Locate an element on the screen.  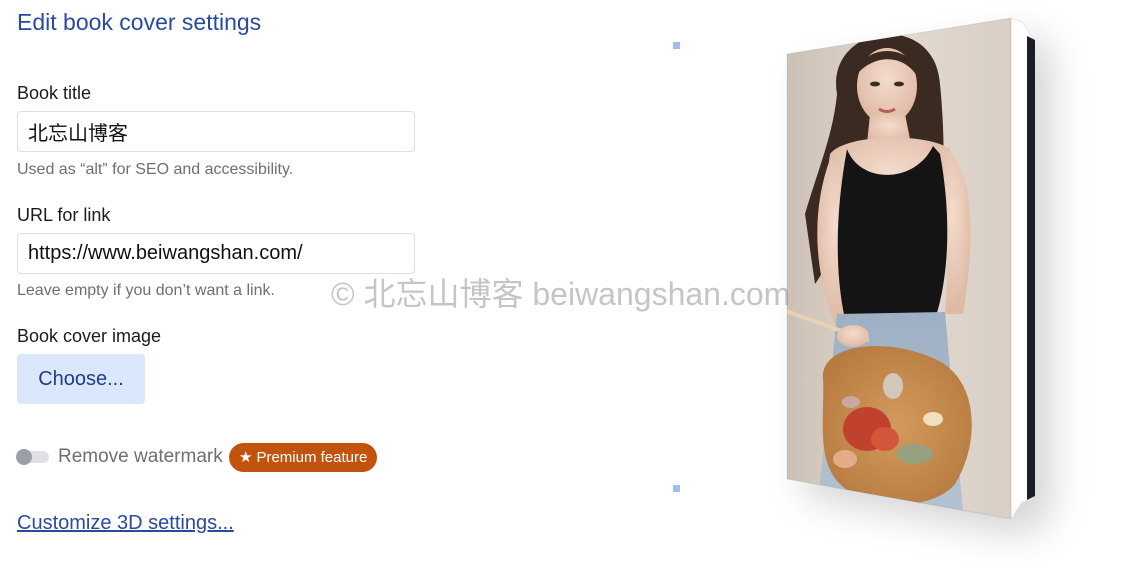
book-back-cover is located at coordinates (1031, 268).